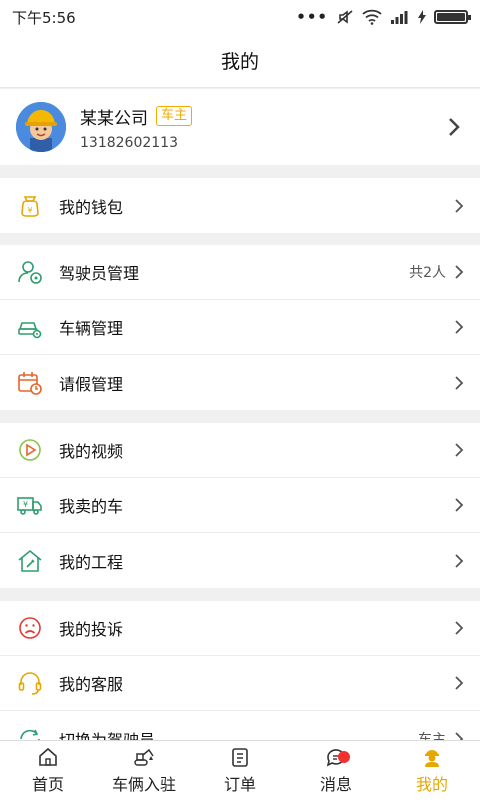 The width and height of the screenshot is (480, 800). I want to click on bottom-tab-bar: 首页 车俩入驻 订单 消息 我的, so click(240, 770).